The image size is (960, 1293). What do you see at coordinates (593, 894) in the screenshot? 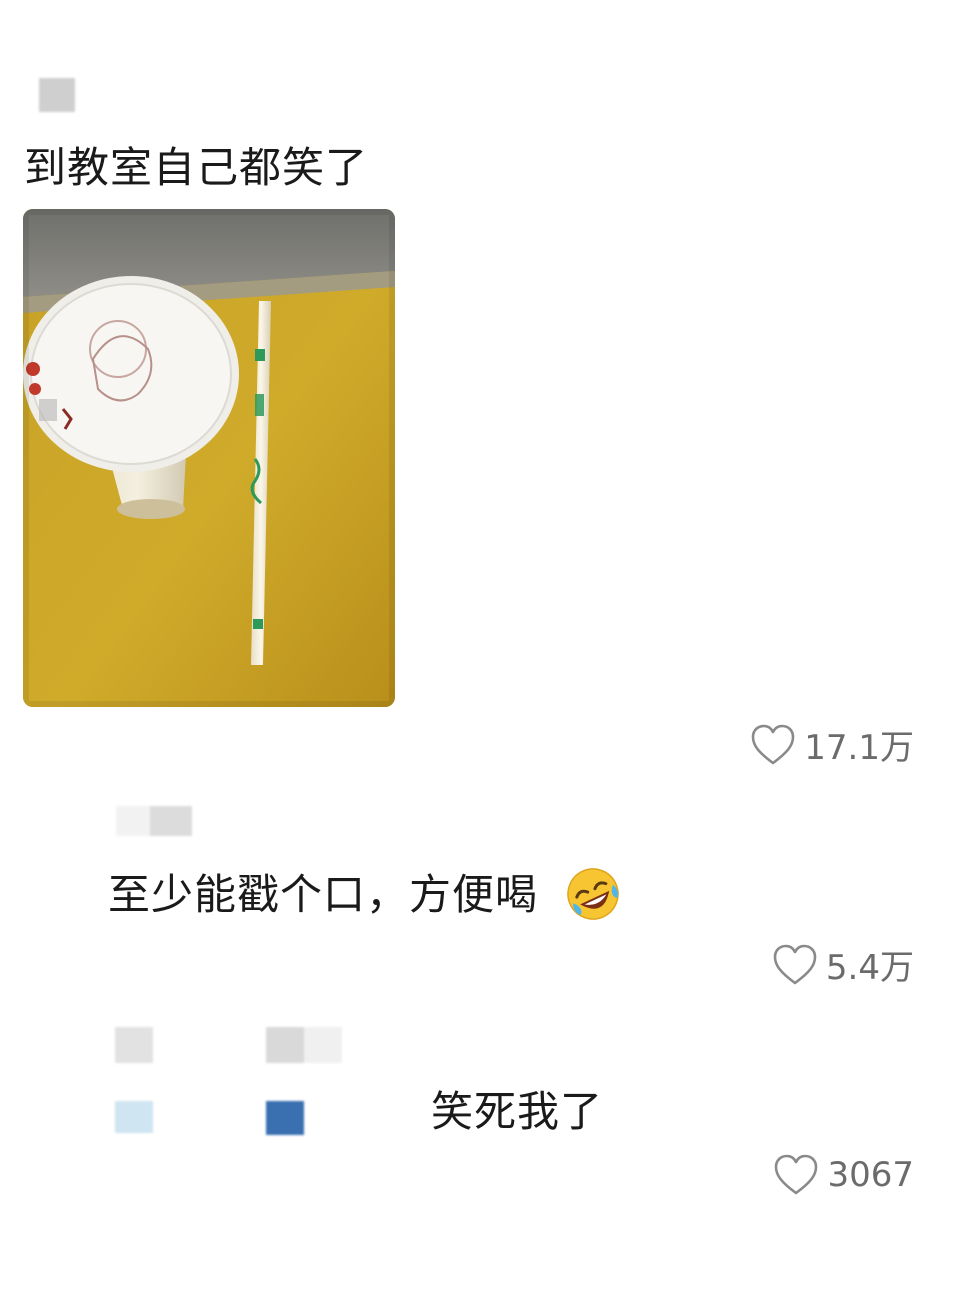
I see `rolling-on-floor-laughing-emoji` at bounding box center [593, 894].